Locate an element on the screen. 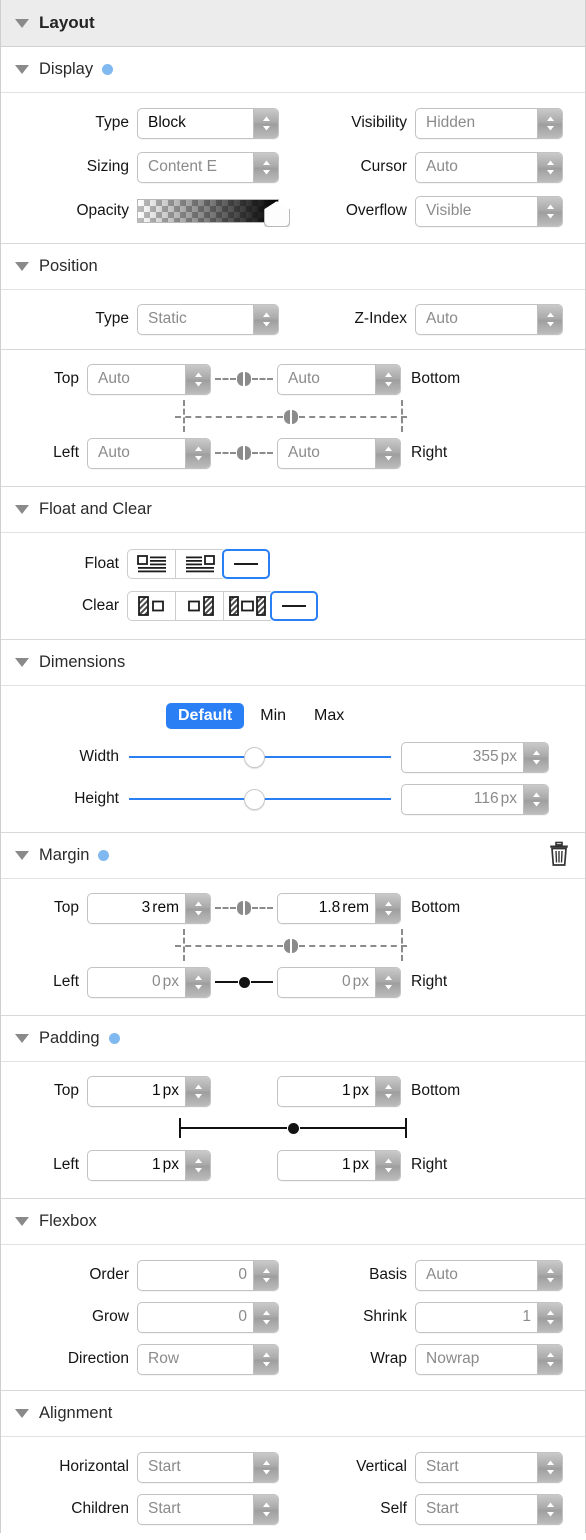 This screenshot has width=586, height=1540. dimensions-section-header: Dimensions is located at coordinates (293, 663).